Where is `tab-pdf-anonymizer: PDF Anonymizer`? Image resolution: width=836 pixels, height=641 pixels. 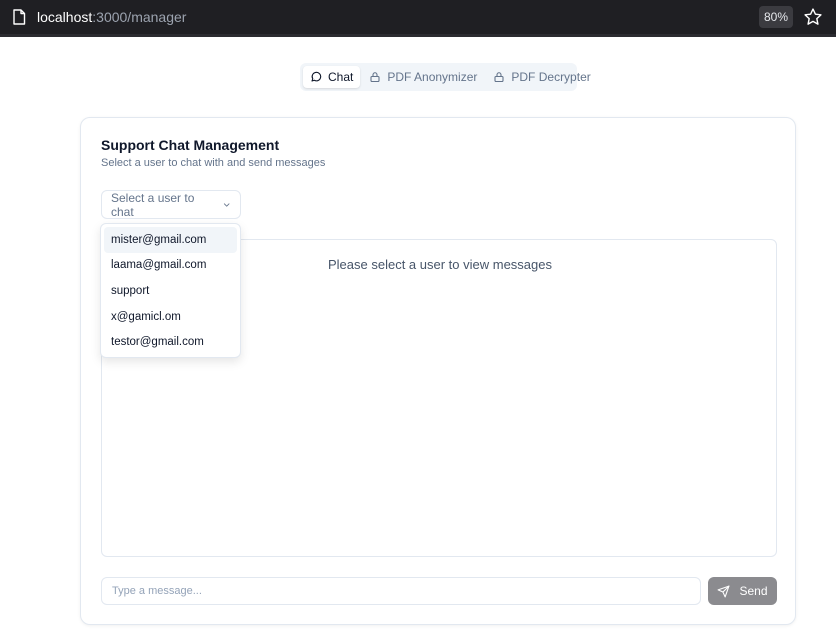
tab-pdf-anonymizer: PDF Anonymizer is located at coordinates (423, 77).